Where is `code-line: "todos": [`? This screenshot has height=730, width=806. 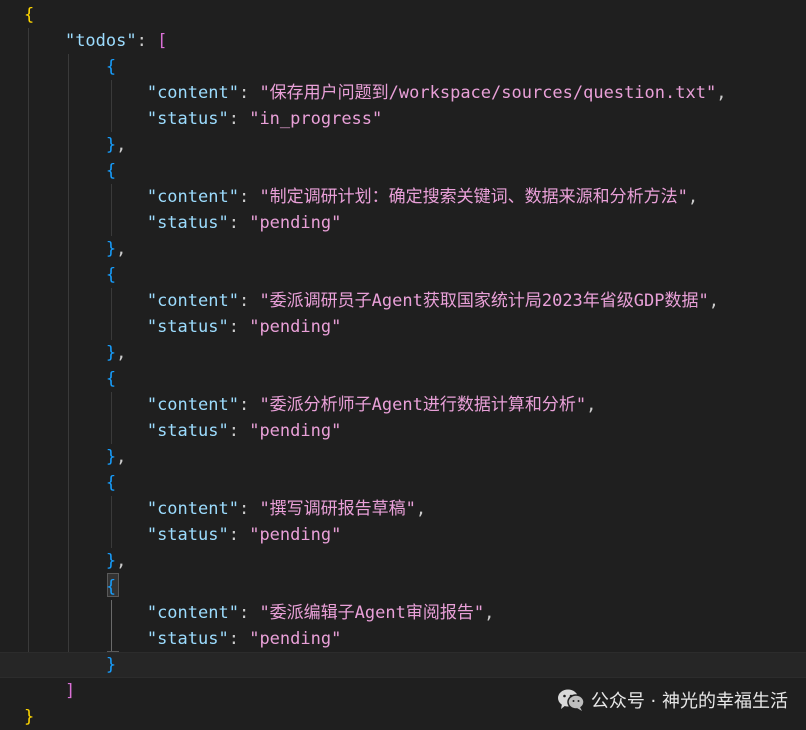 code-line: "todos": [ is located at coordinates (403, 41).